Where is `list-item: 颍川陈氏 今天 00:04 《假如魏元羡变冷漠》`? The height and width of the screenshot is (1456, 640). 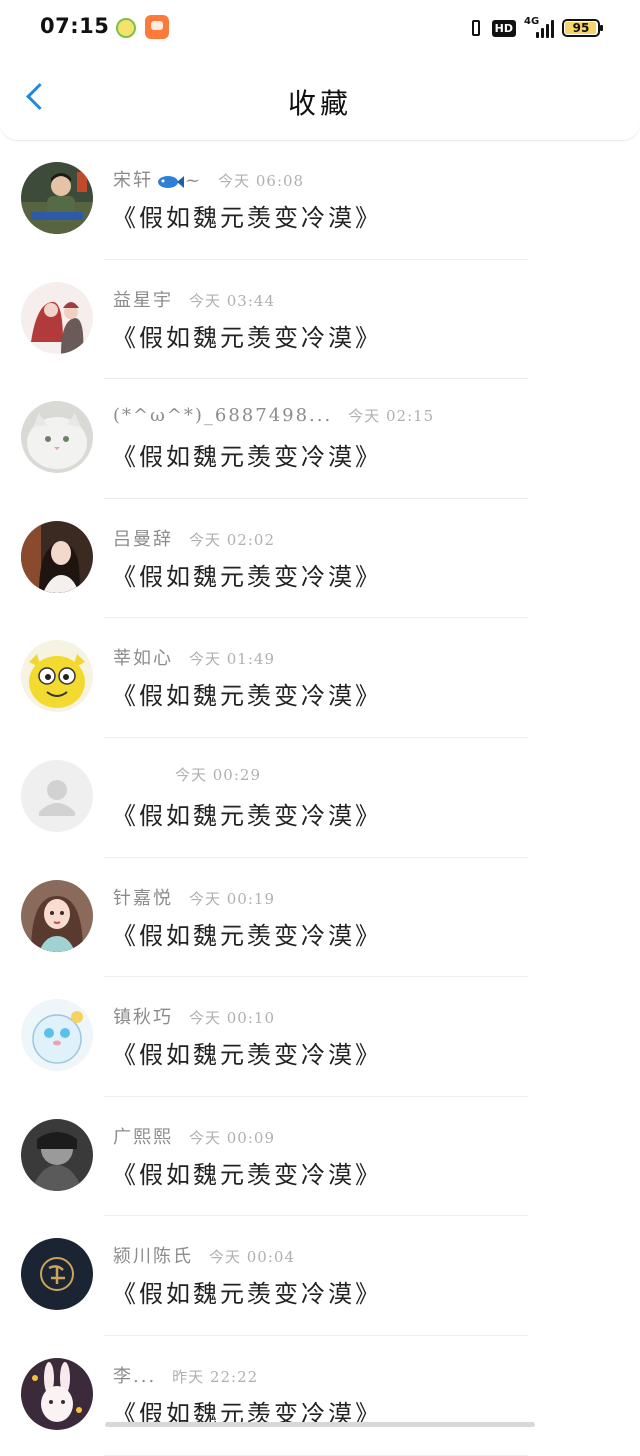
list-item: 颍川陈氏 今天 00:04 《假如魏元羡变冷漠》 is located at coordinates (320, 1276).